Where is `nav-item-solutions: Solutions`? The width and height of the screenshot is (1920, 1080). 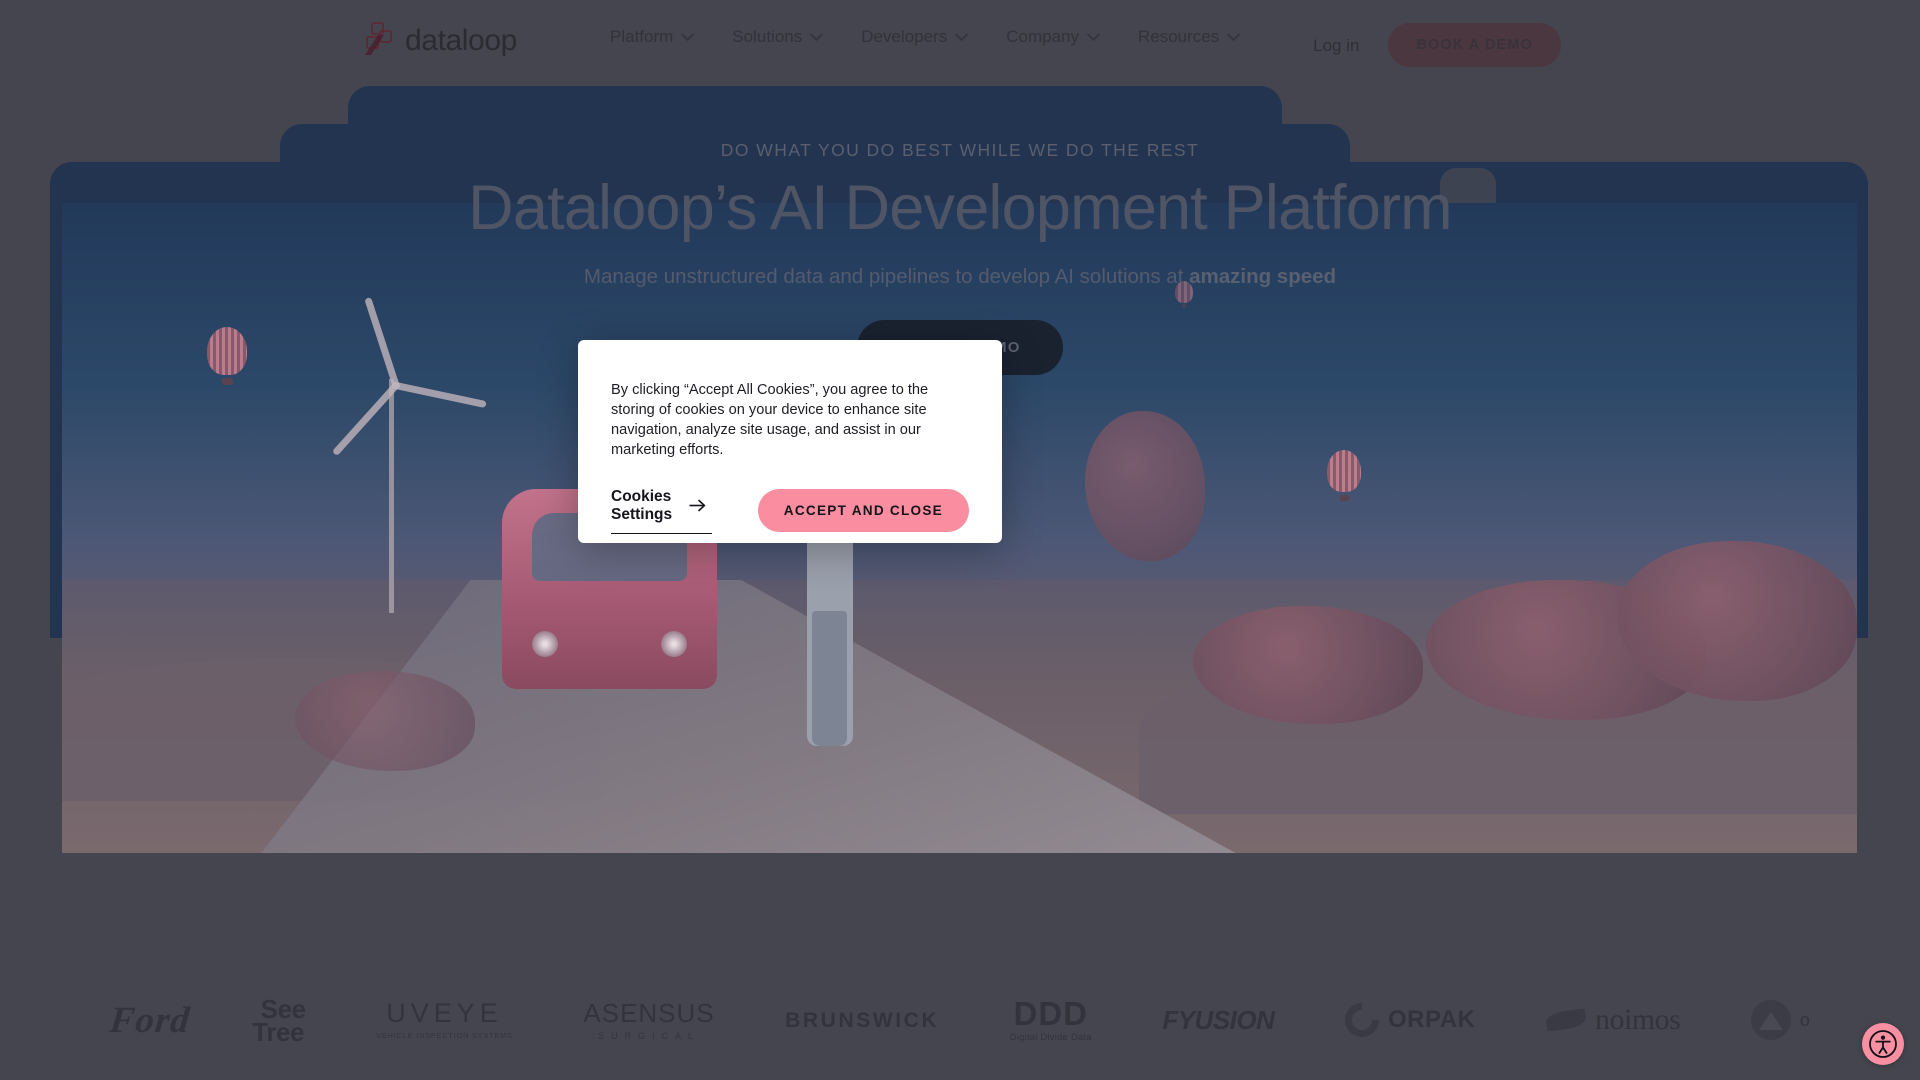
nav-item-solutions: Solutions is located at coordinates (778, 36).